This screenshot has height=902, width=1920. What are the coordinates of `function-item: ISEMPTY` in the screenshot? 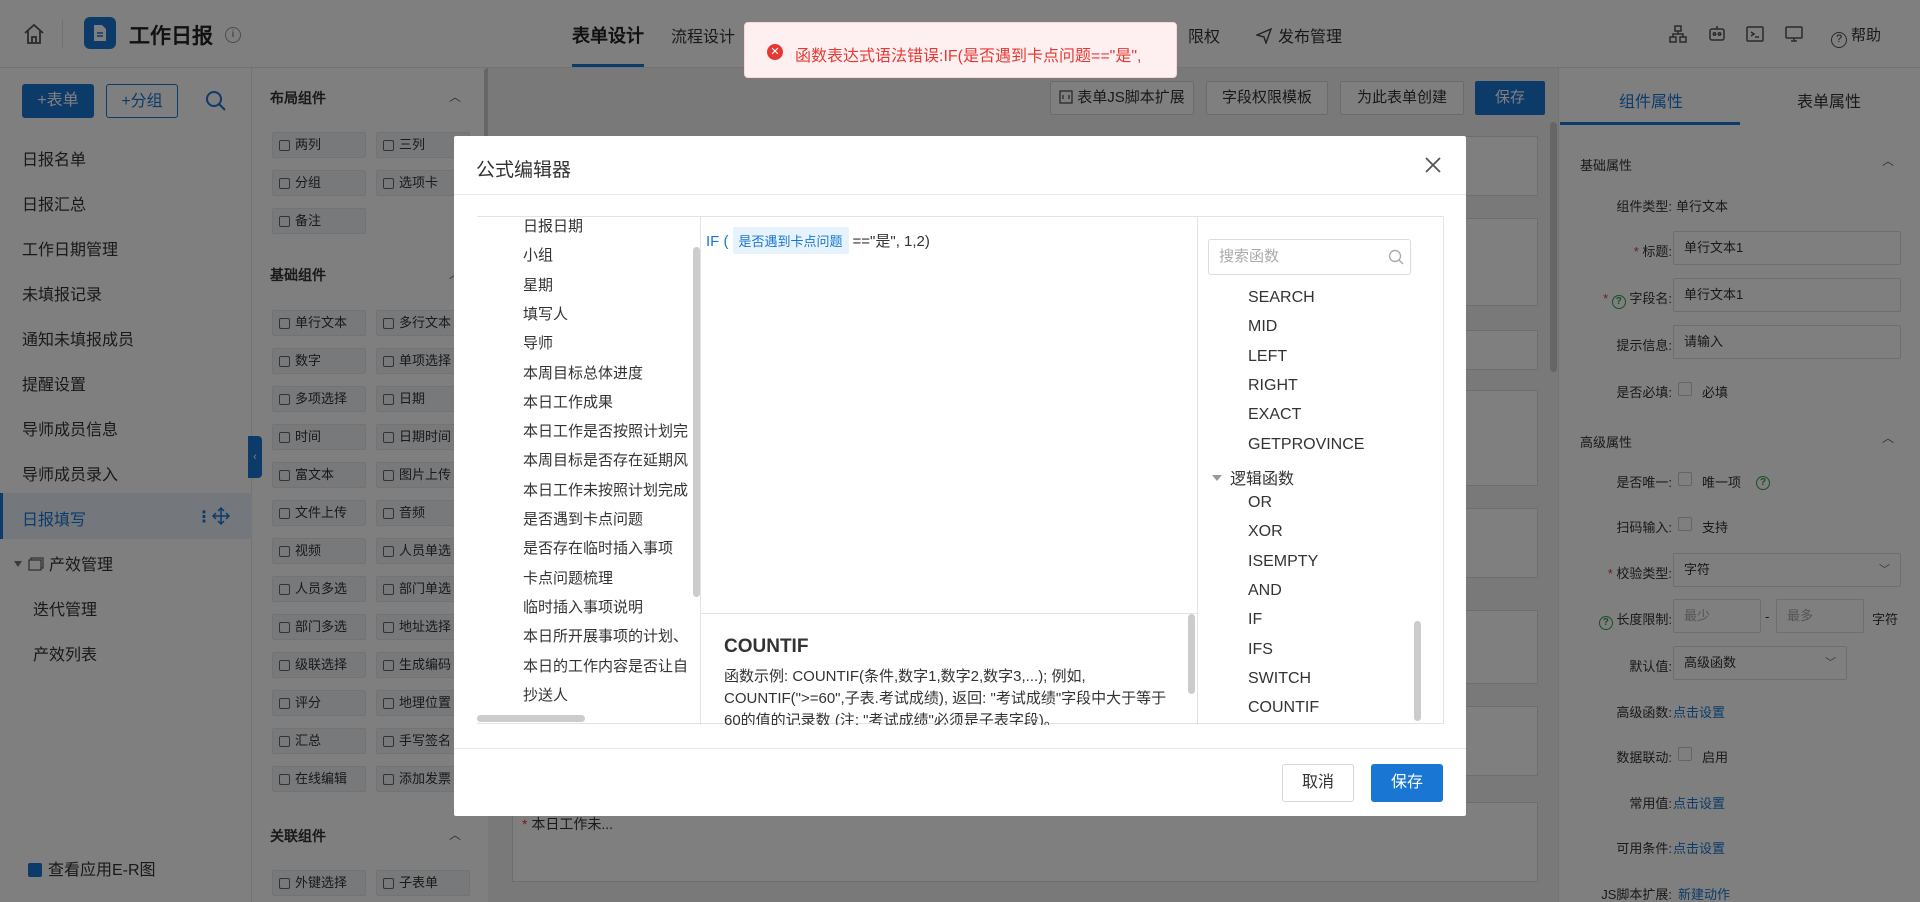 It's located at (1283, 562).